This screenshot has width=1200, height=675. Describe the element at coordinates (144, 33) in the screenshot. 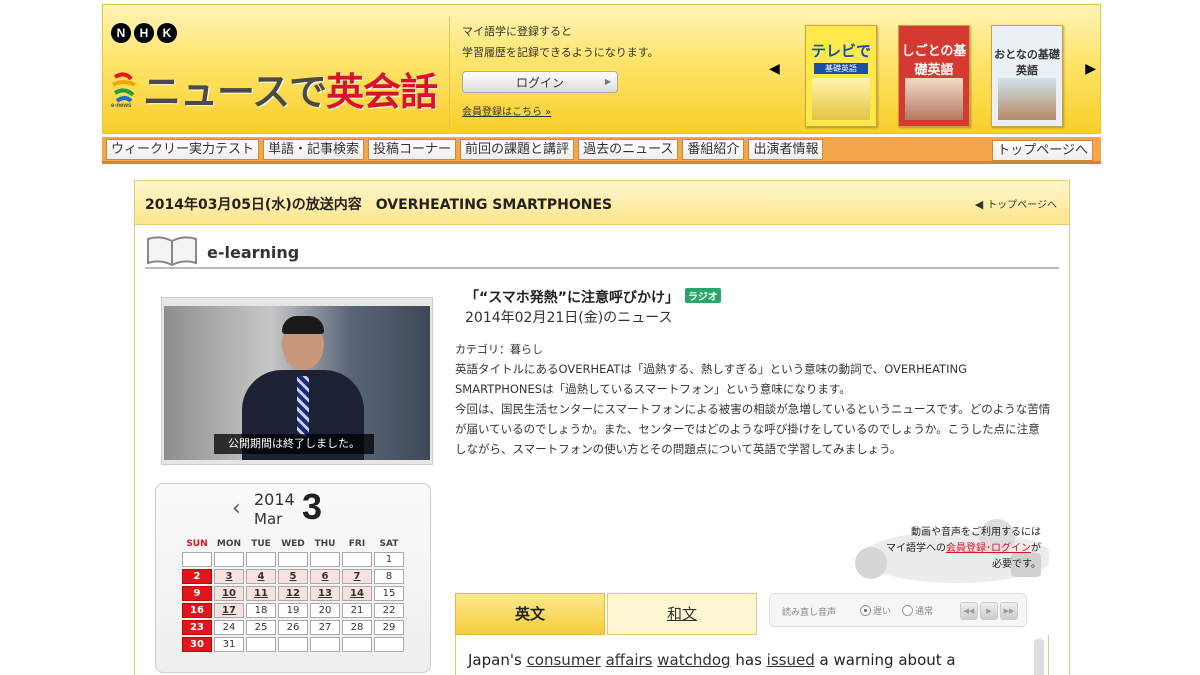

I see `nhk-logo: N H K` at that location.